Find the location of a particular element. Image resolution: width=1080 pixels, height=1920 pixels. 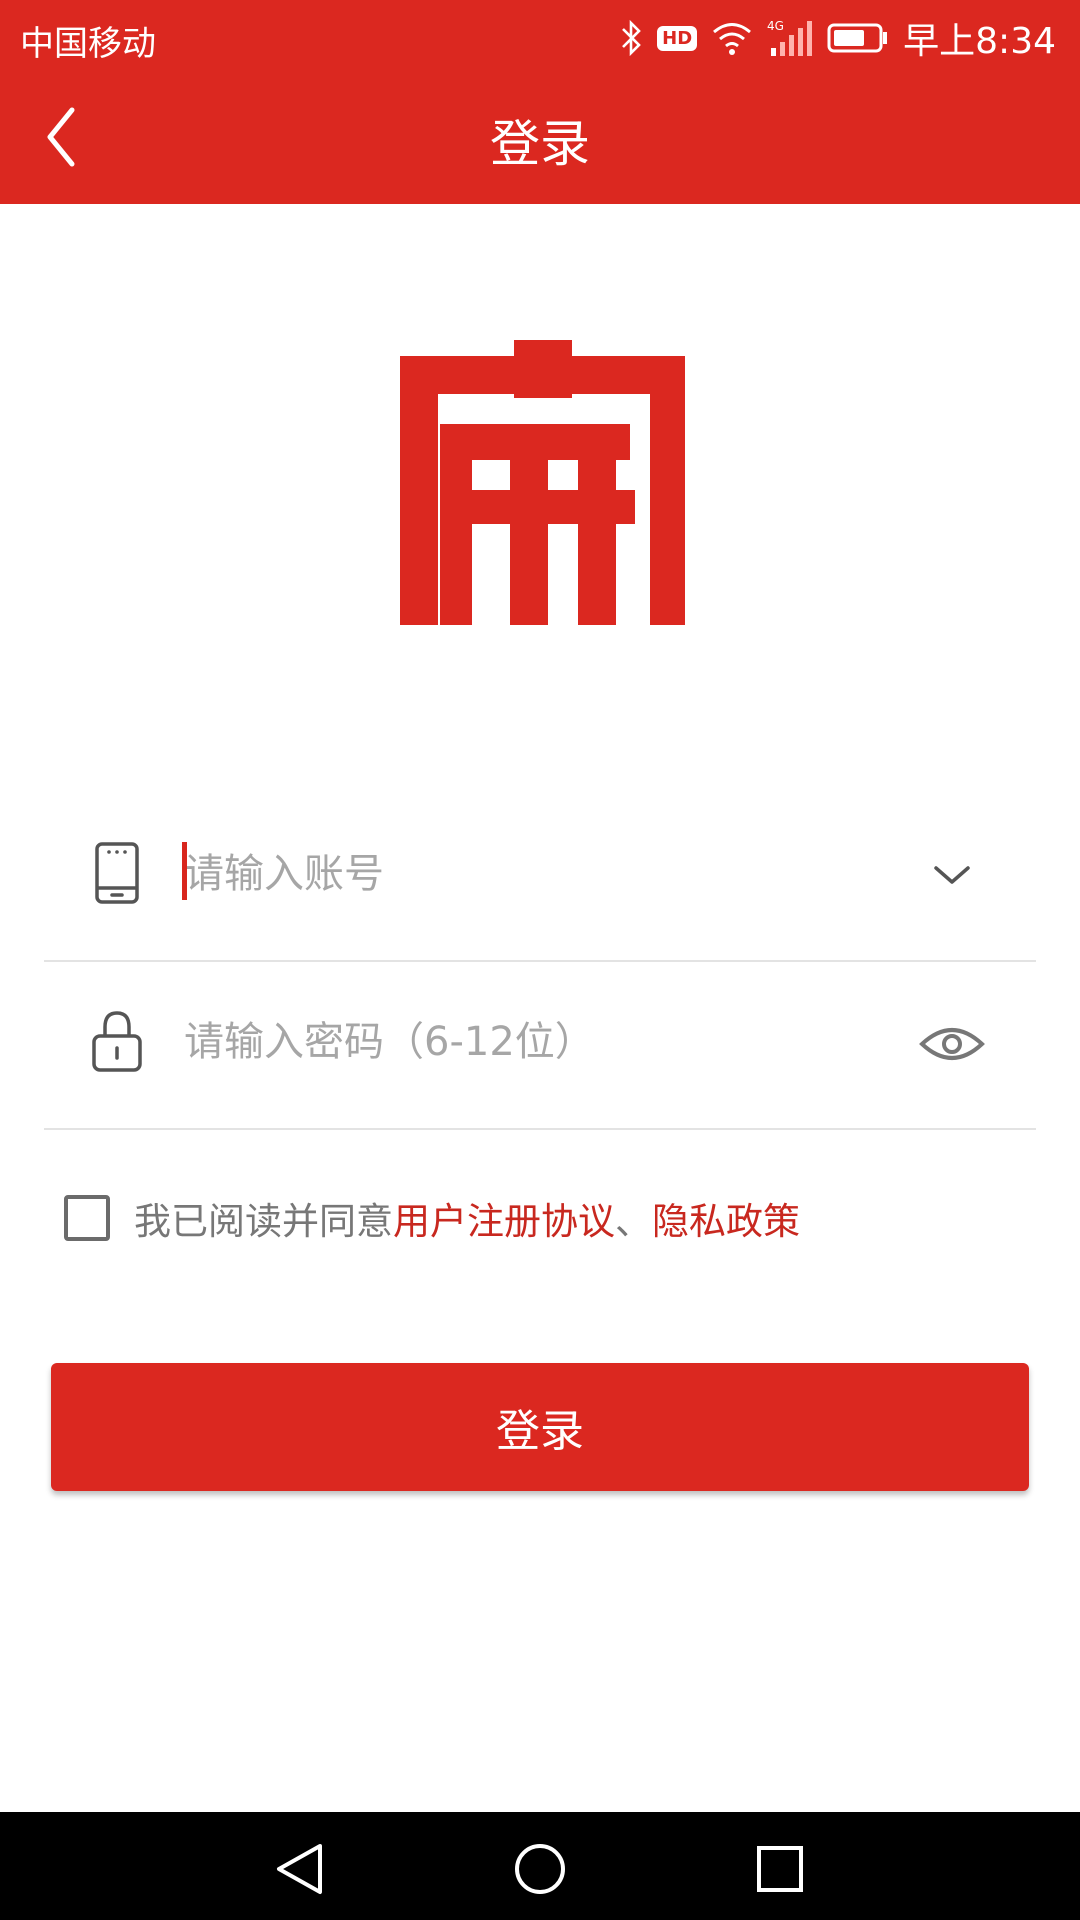

battery-icon is located at coordinates (857, 38).